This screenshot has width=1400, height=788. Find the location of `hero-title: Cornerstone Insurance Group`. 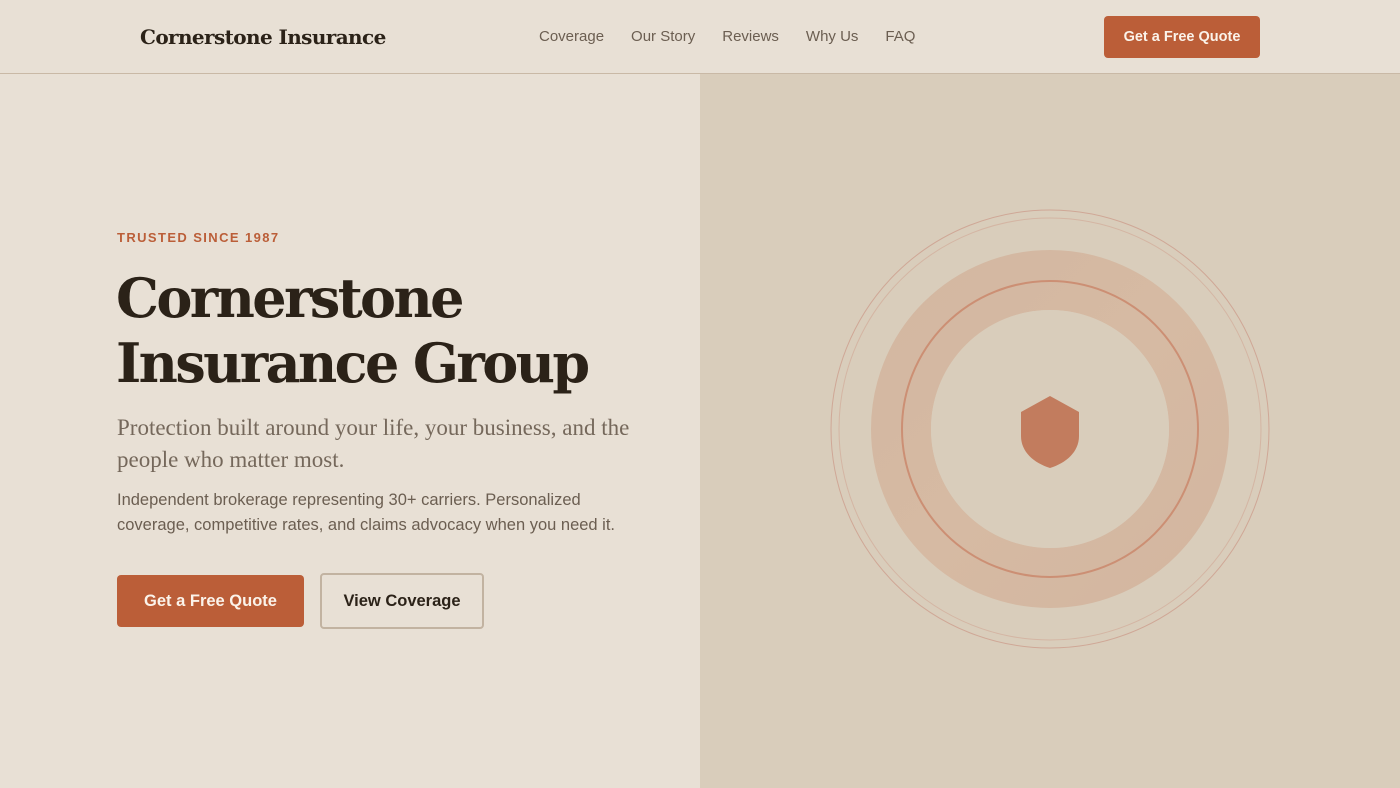

hero-title: Cornerstone Insurance Group is located at coordinates (396, 331).